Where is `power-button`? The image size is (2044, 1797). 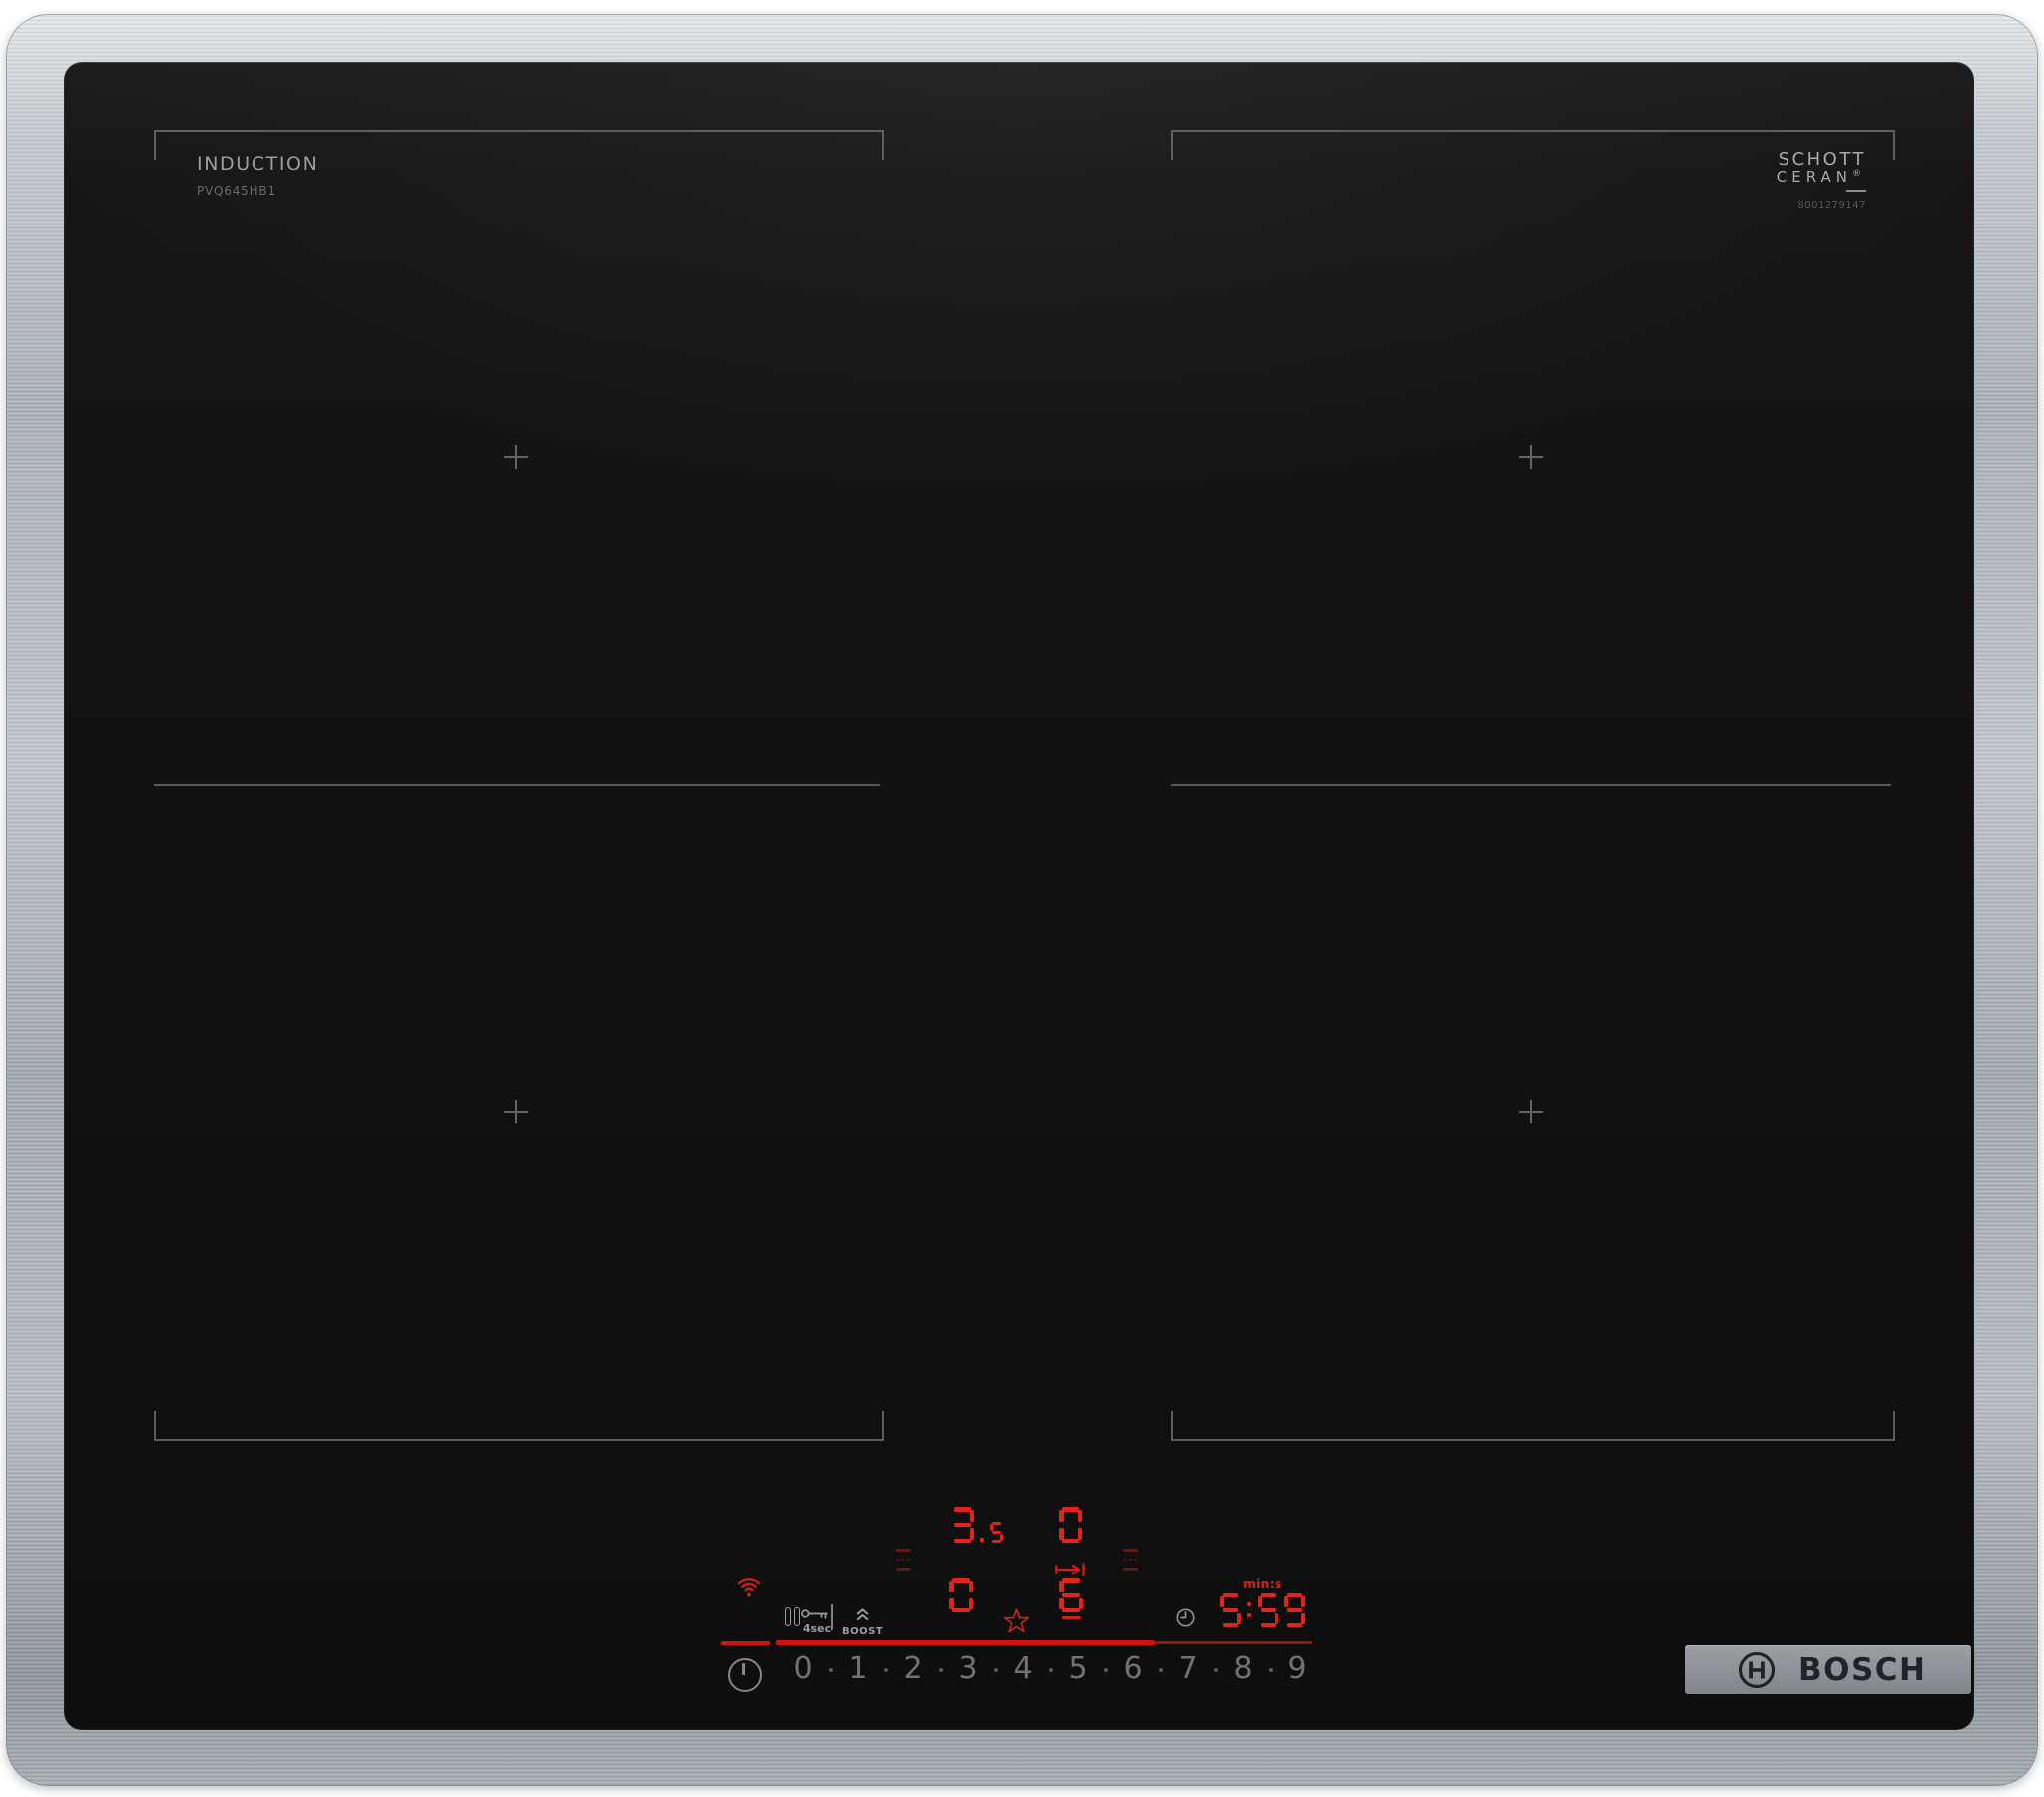
power-button is located at coordinates (745, 1675).